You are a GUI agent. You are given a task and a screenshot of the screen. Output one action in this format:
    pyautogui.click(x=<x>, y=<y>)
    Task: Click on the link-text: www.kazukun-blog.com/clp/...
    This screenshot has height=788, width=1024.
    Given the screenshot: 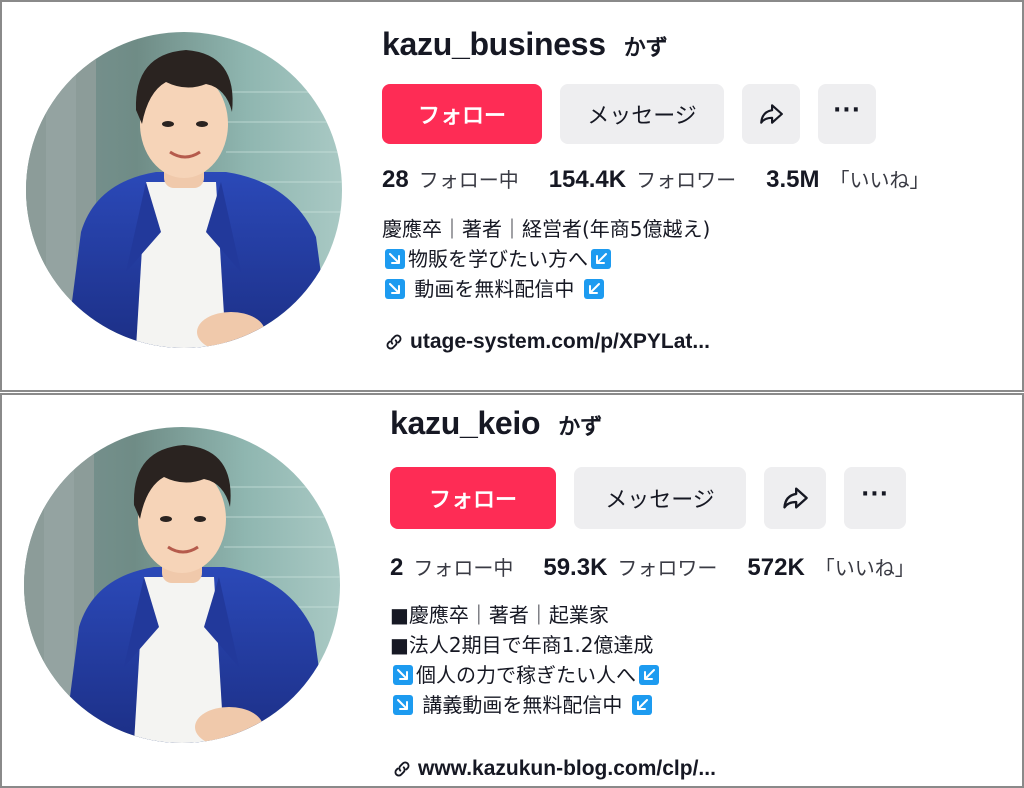 What is the action you would take?
    pyautogui.click(x=567, y=769)
    